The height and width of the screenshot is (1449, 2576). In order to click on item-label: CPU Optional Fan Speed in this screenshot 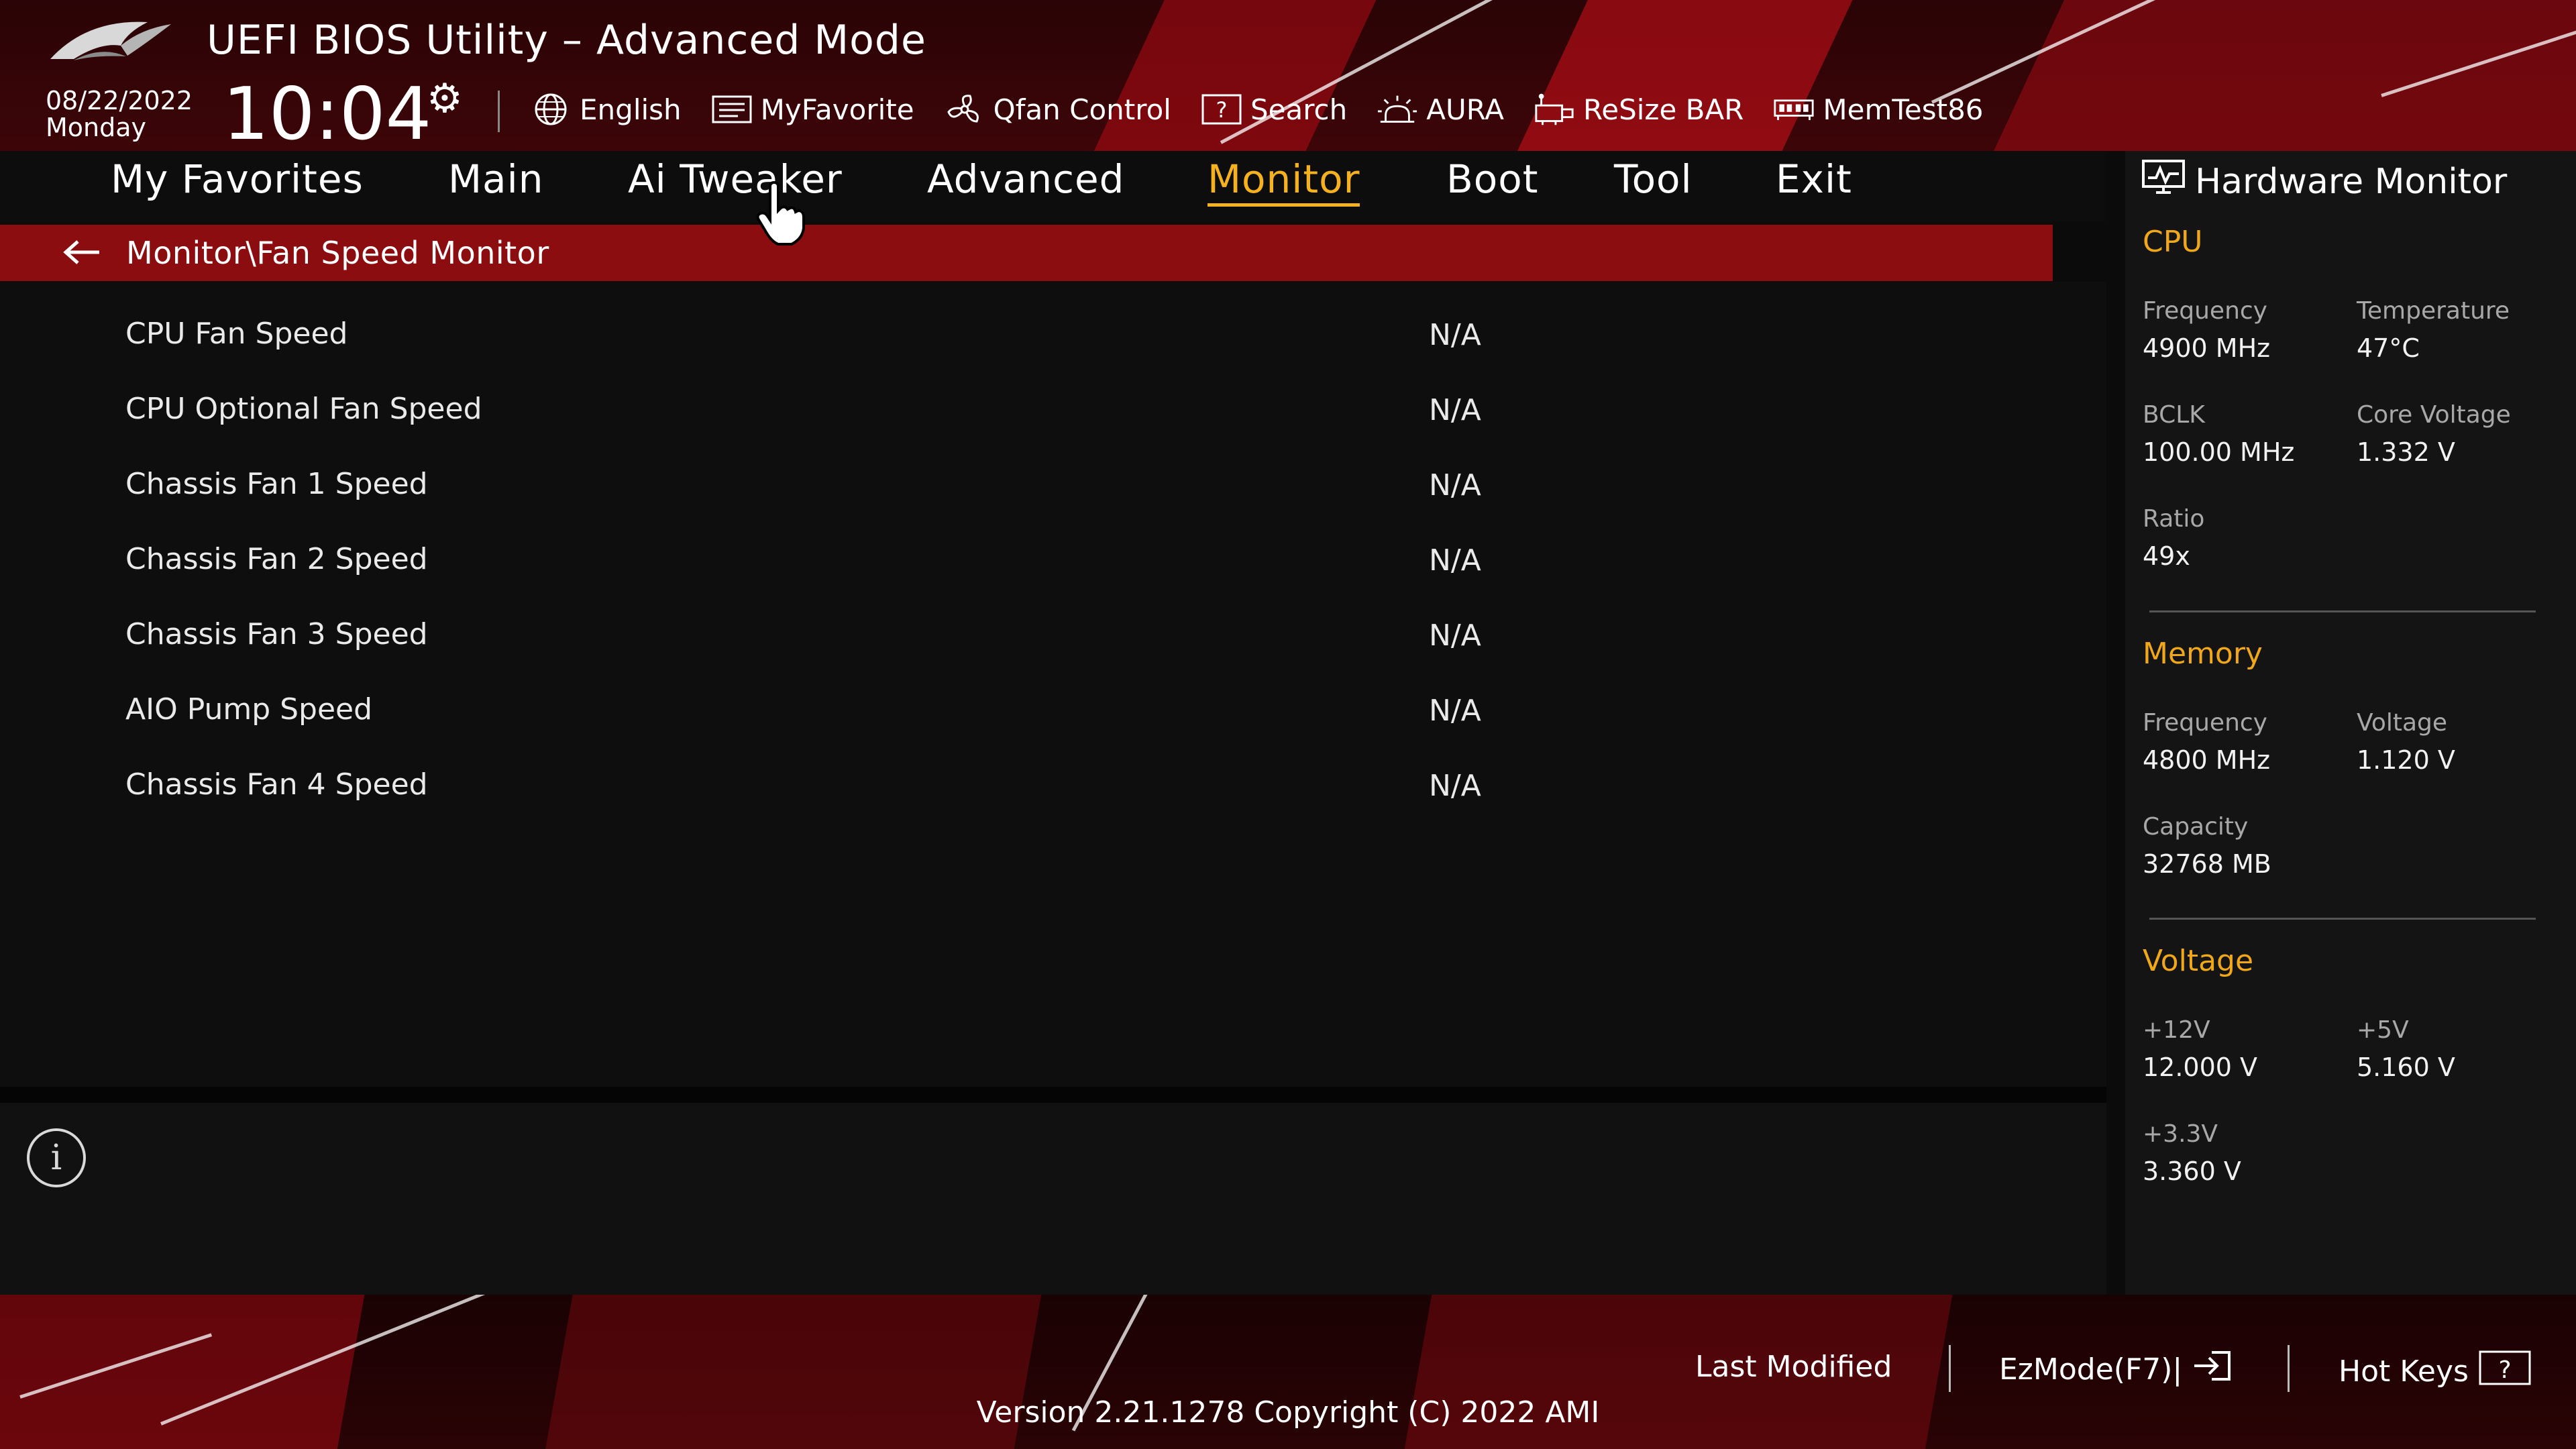, I will do `click(303, 409)`.